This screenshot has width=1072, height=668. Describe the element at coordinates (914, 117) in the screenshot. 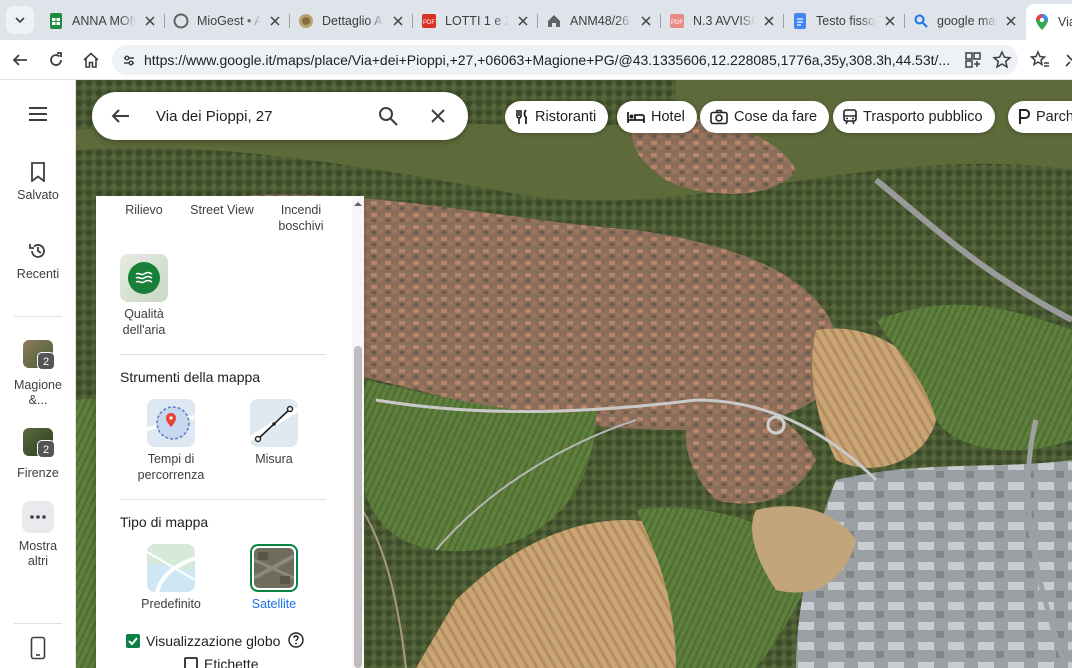

I see `chip-public-transport: Trasporto pubblico` at that location.